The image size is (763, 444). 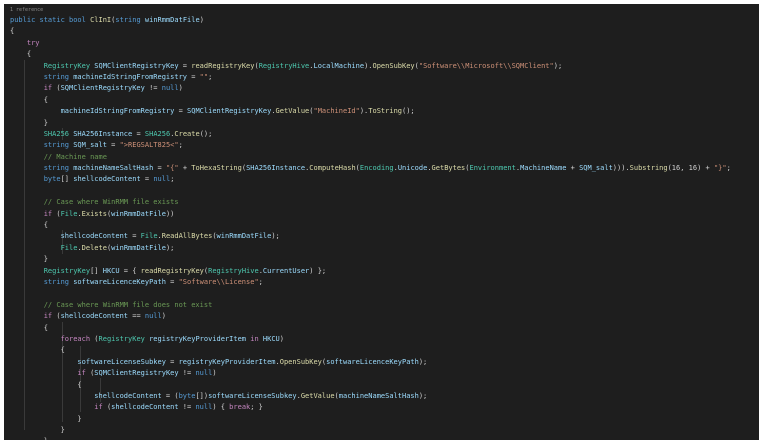 I want to click on code-token: ; }, so click(x=256, y=407).